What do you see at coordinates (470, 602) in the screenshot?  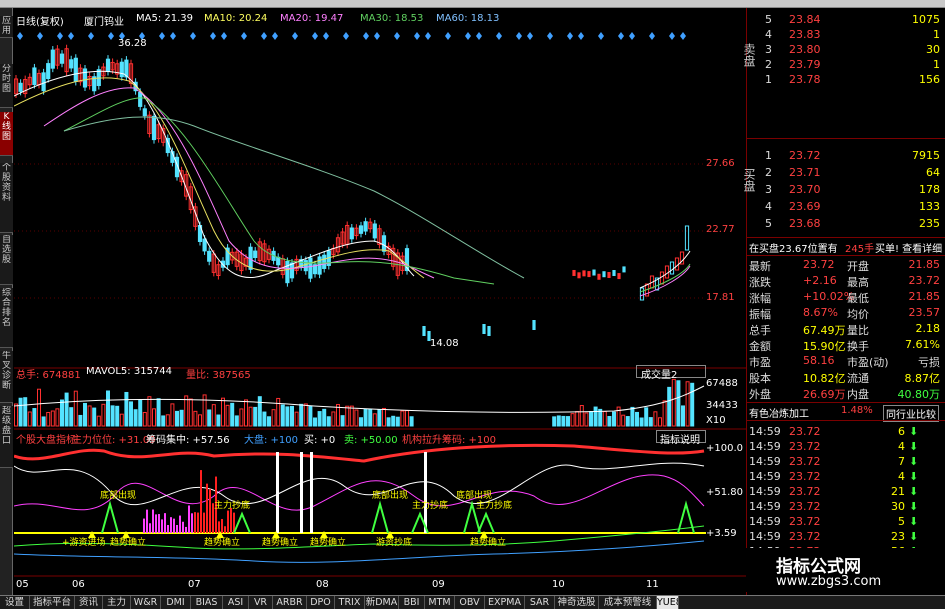 I see `bottom-tab-15: OBV` at bounding box center [470, 602].